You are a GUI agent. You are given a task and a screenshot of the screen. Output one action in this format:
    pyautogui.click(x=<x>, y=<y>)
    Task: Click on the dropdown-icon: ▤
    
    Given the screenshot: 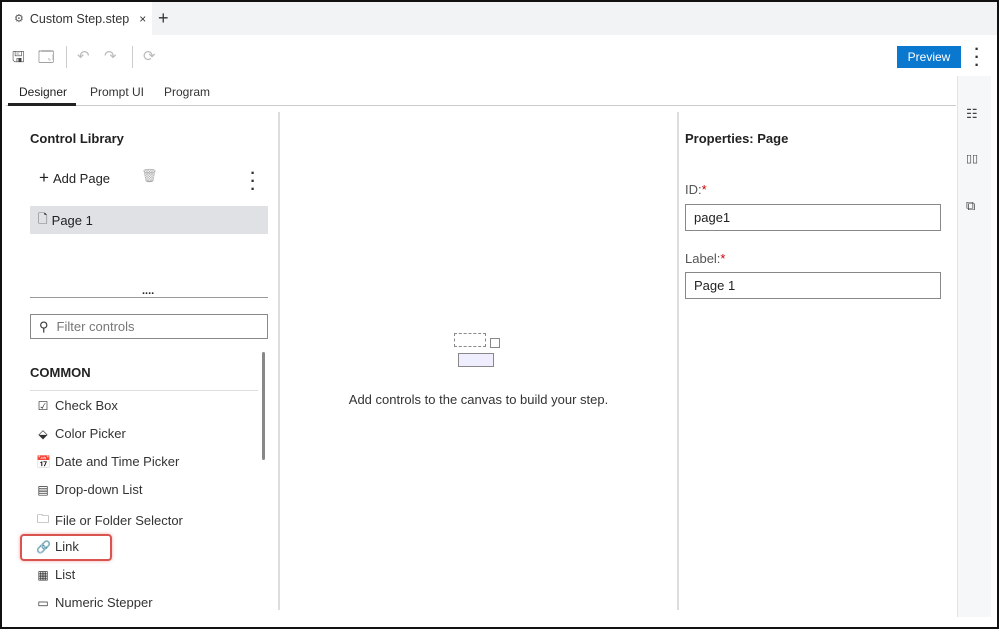 What is the action you would take?
    pyautogui.click(x=43, y=489)
    